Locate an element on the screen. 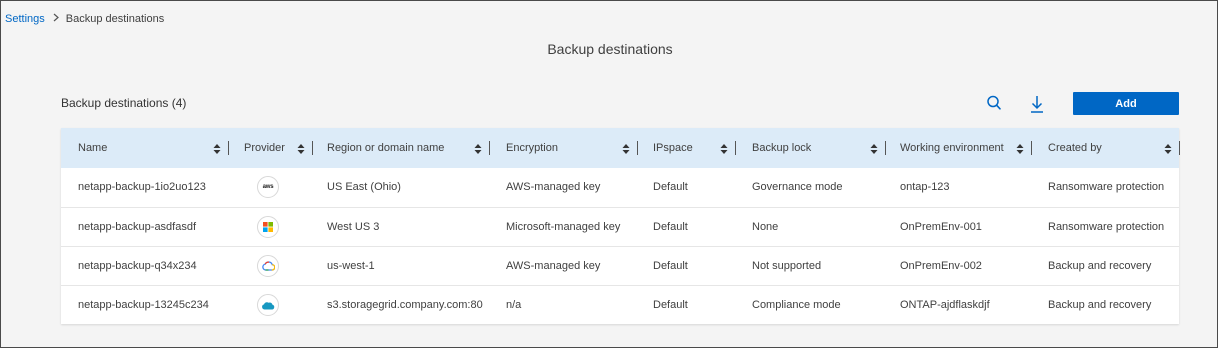  cell-encryption: n/a is located at coordinates (514, 305).